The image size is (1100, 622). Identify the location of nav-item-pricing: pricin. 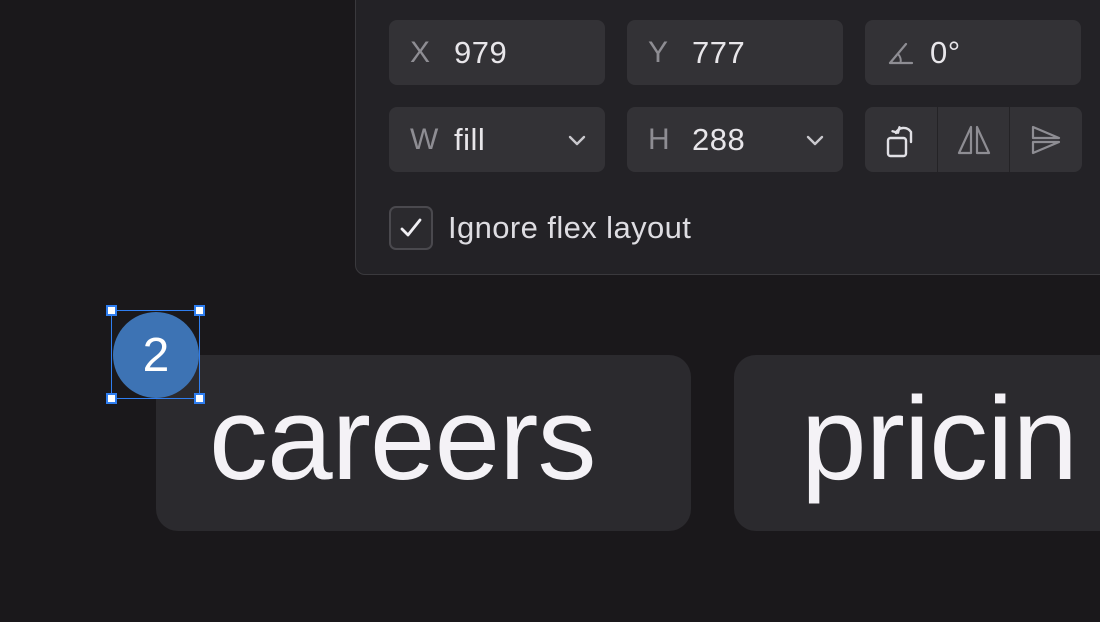
(917, 443).